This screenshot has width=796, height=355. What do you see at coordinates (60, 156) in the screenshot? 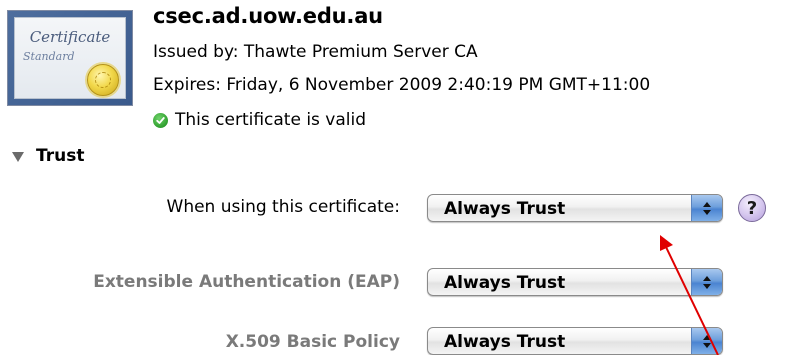
I see `trust-section-title: Trust` at bounding box center [60, 156].